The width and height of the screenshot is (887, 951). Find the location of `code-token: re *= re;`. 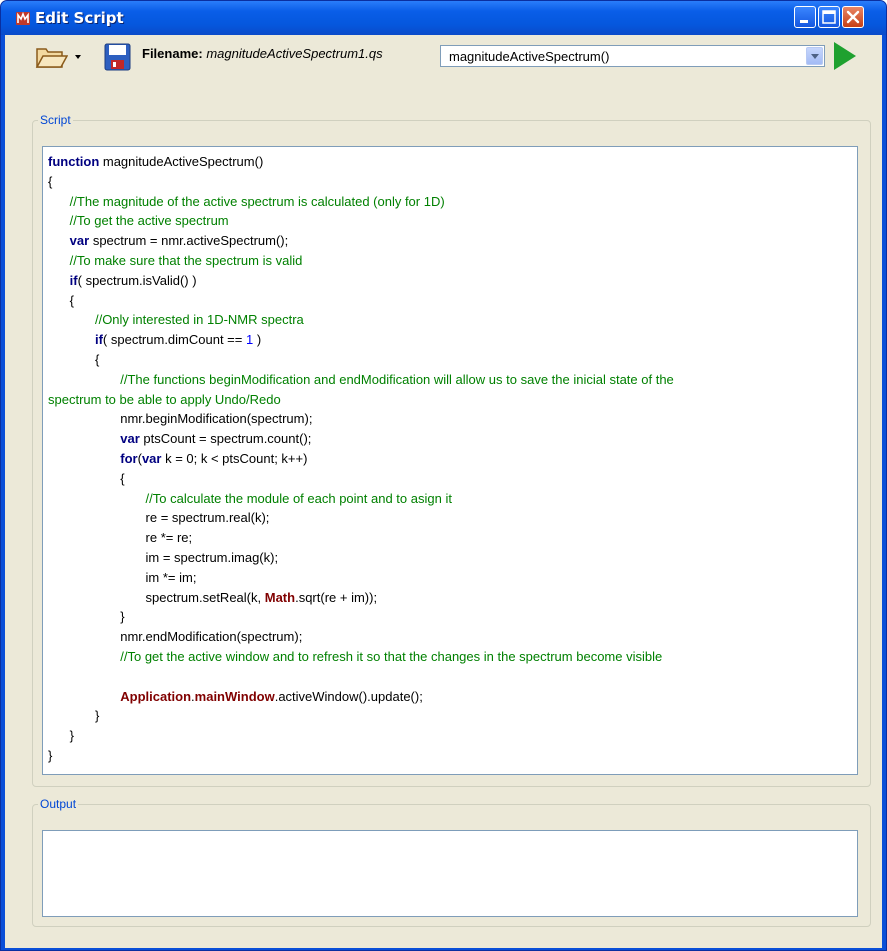

code-token: re *= re; is located at coordinates (120, 538).